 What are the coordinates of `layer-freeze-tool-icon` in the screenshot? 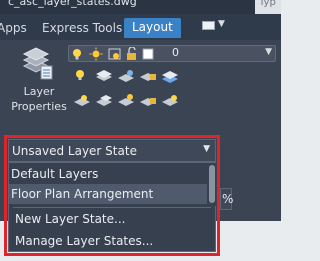 It's located at (126, 76).